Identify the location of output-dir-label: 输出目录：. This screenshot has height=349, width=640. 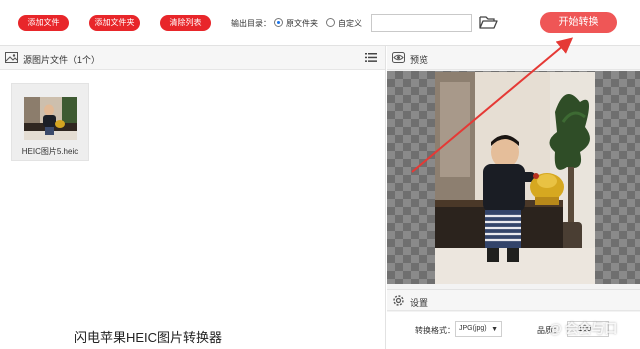
(251, 23).